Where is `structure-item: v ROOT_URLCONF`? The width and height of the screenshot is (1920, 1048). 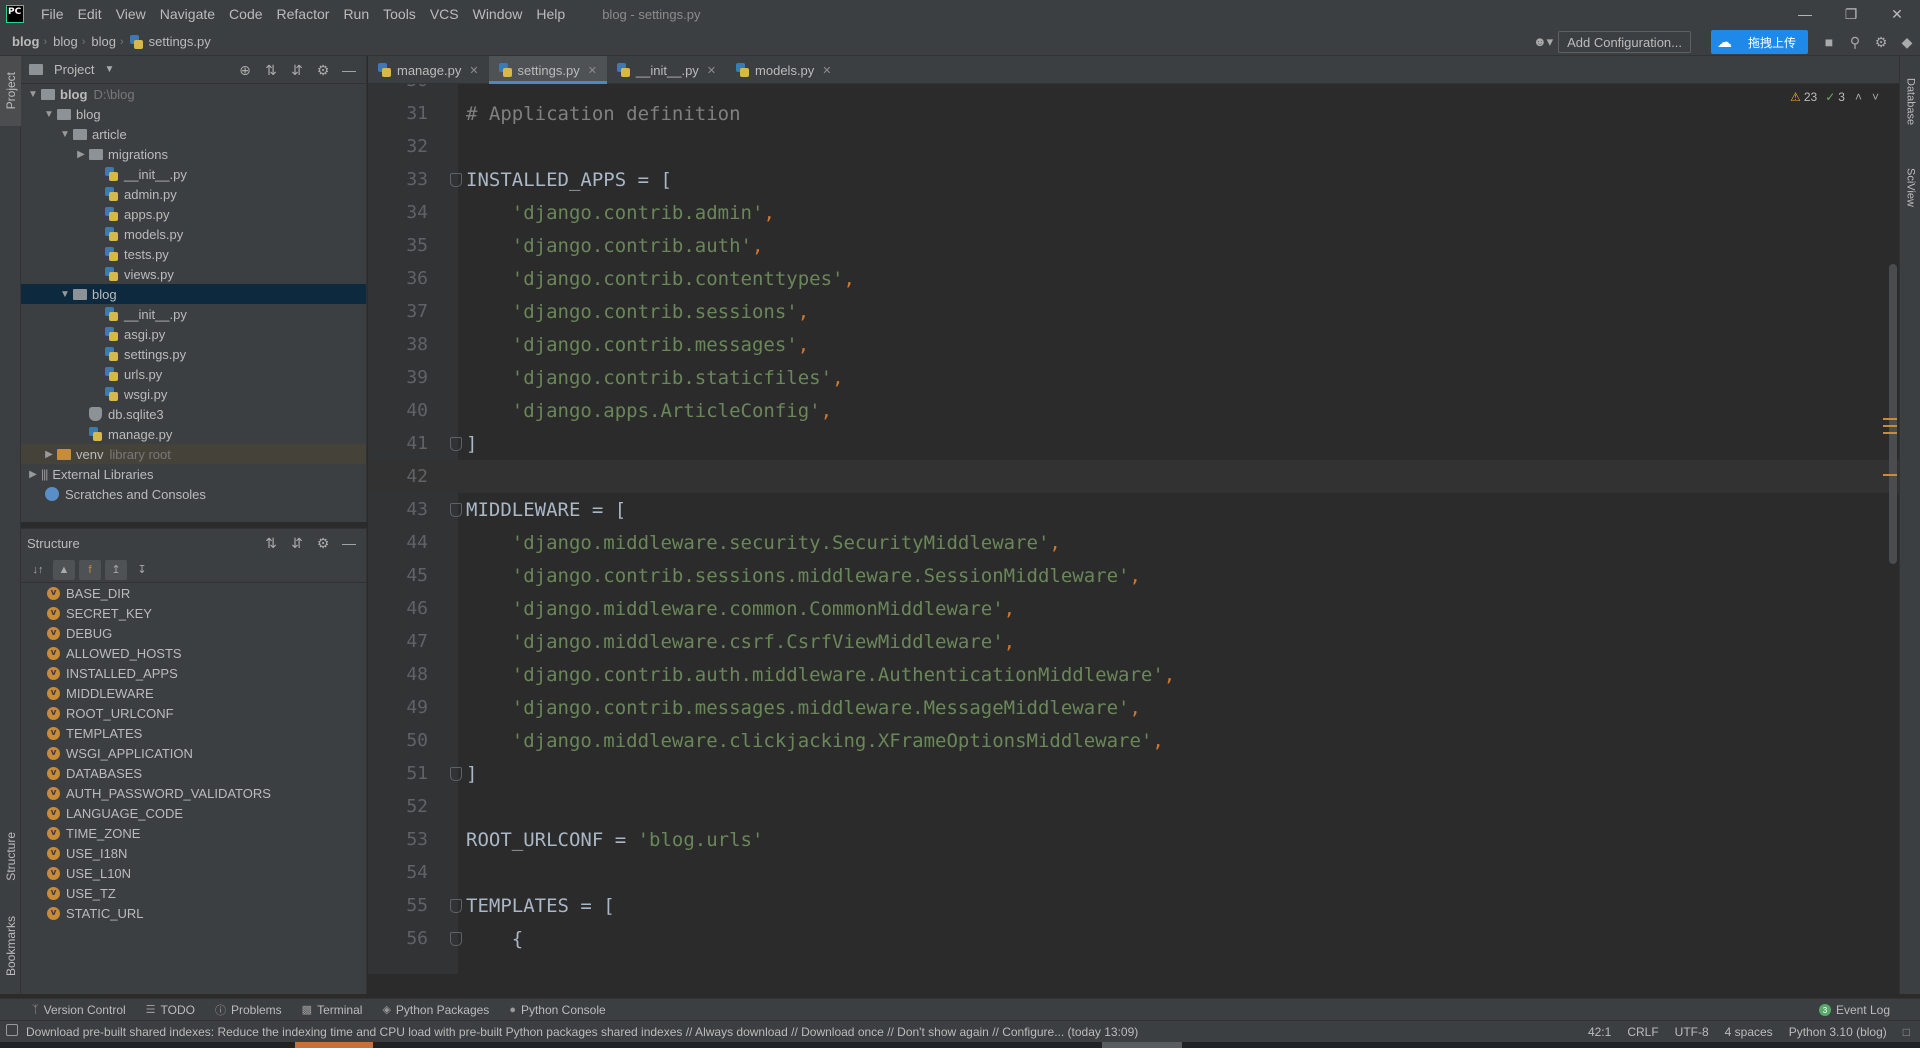
structure-item: v ROOT_URLCONF is located at coordinates (193, 713).